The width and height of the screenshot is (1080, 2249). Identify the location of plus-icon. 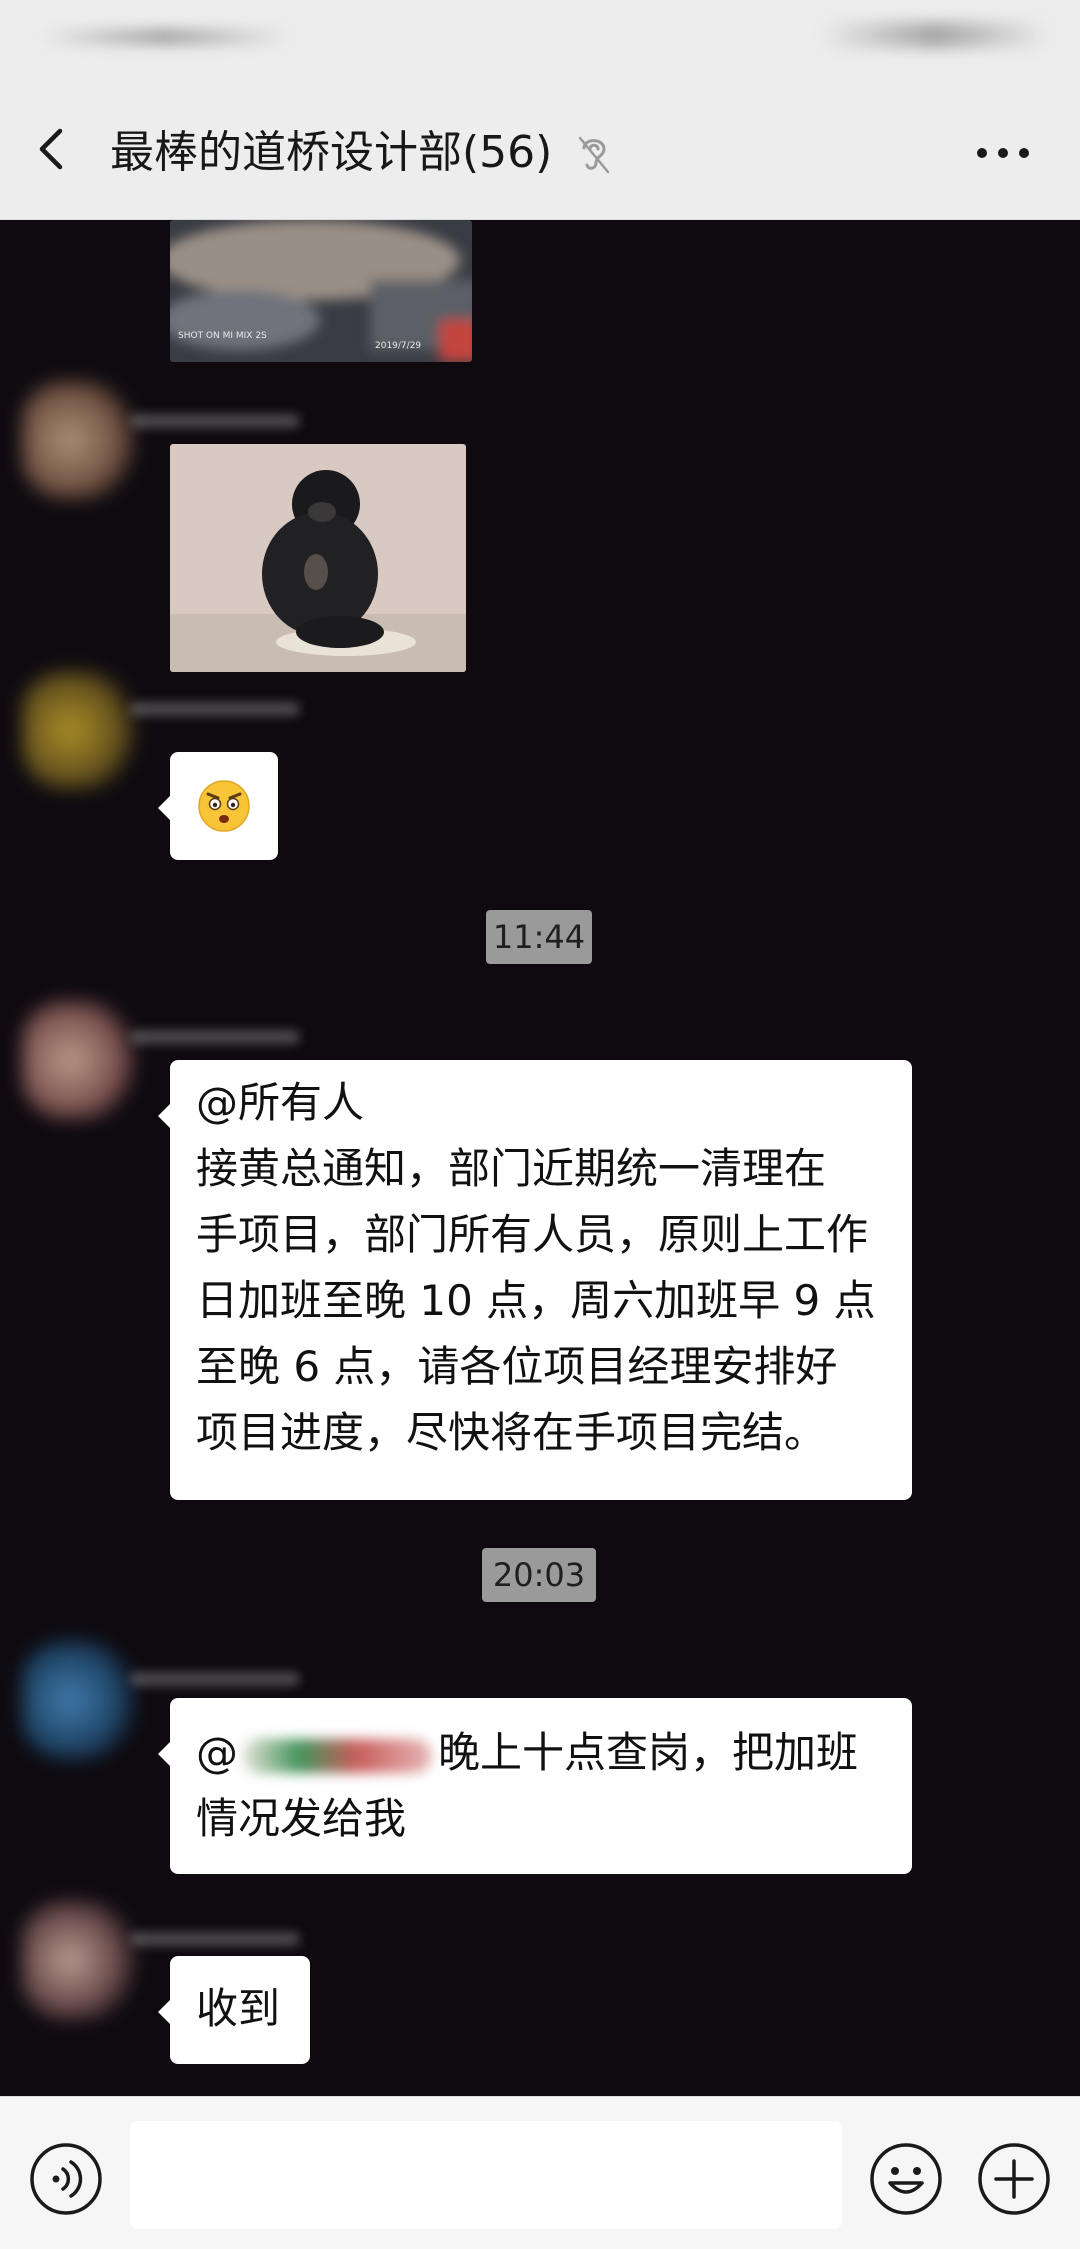
(1014, 2179).